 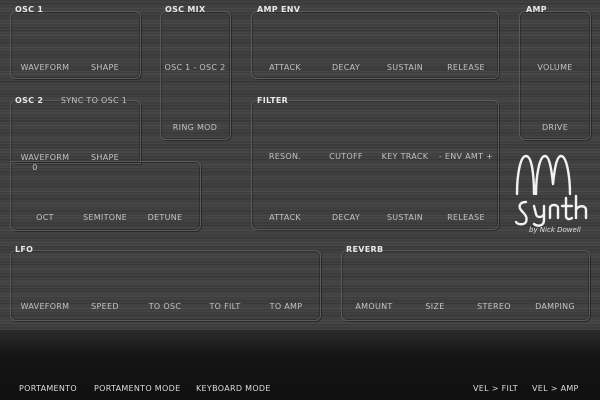 What do you see at coordinates (35, 167) in the screenshot?
I see `osc2-waveform-value: 0` at bounding box center [35, 167].